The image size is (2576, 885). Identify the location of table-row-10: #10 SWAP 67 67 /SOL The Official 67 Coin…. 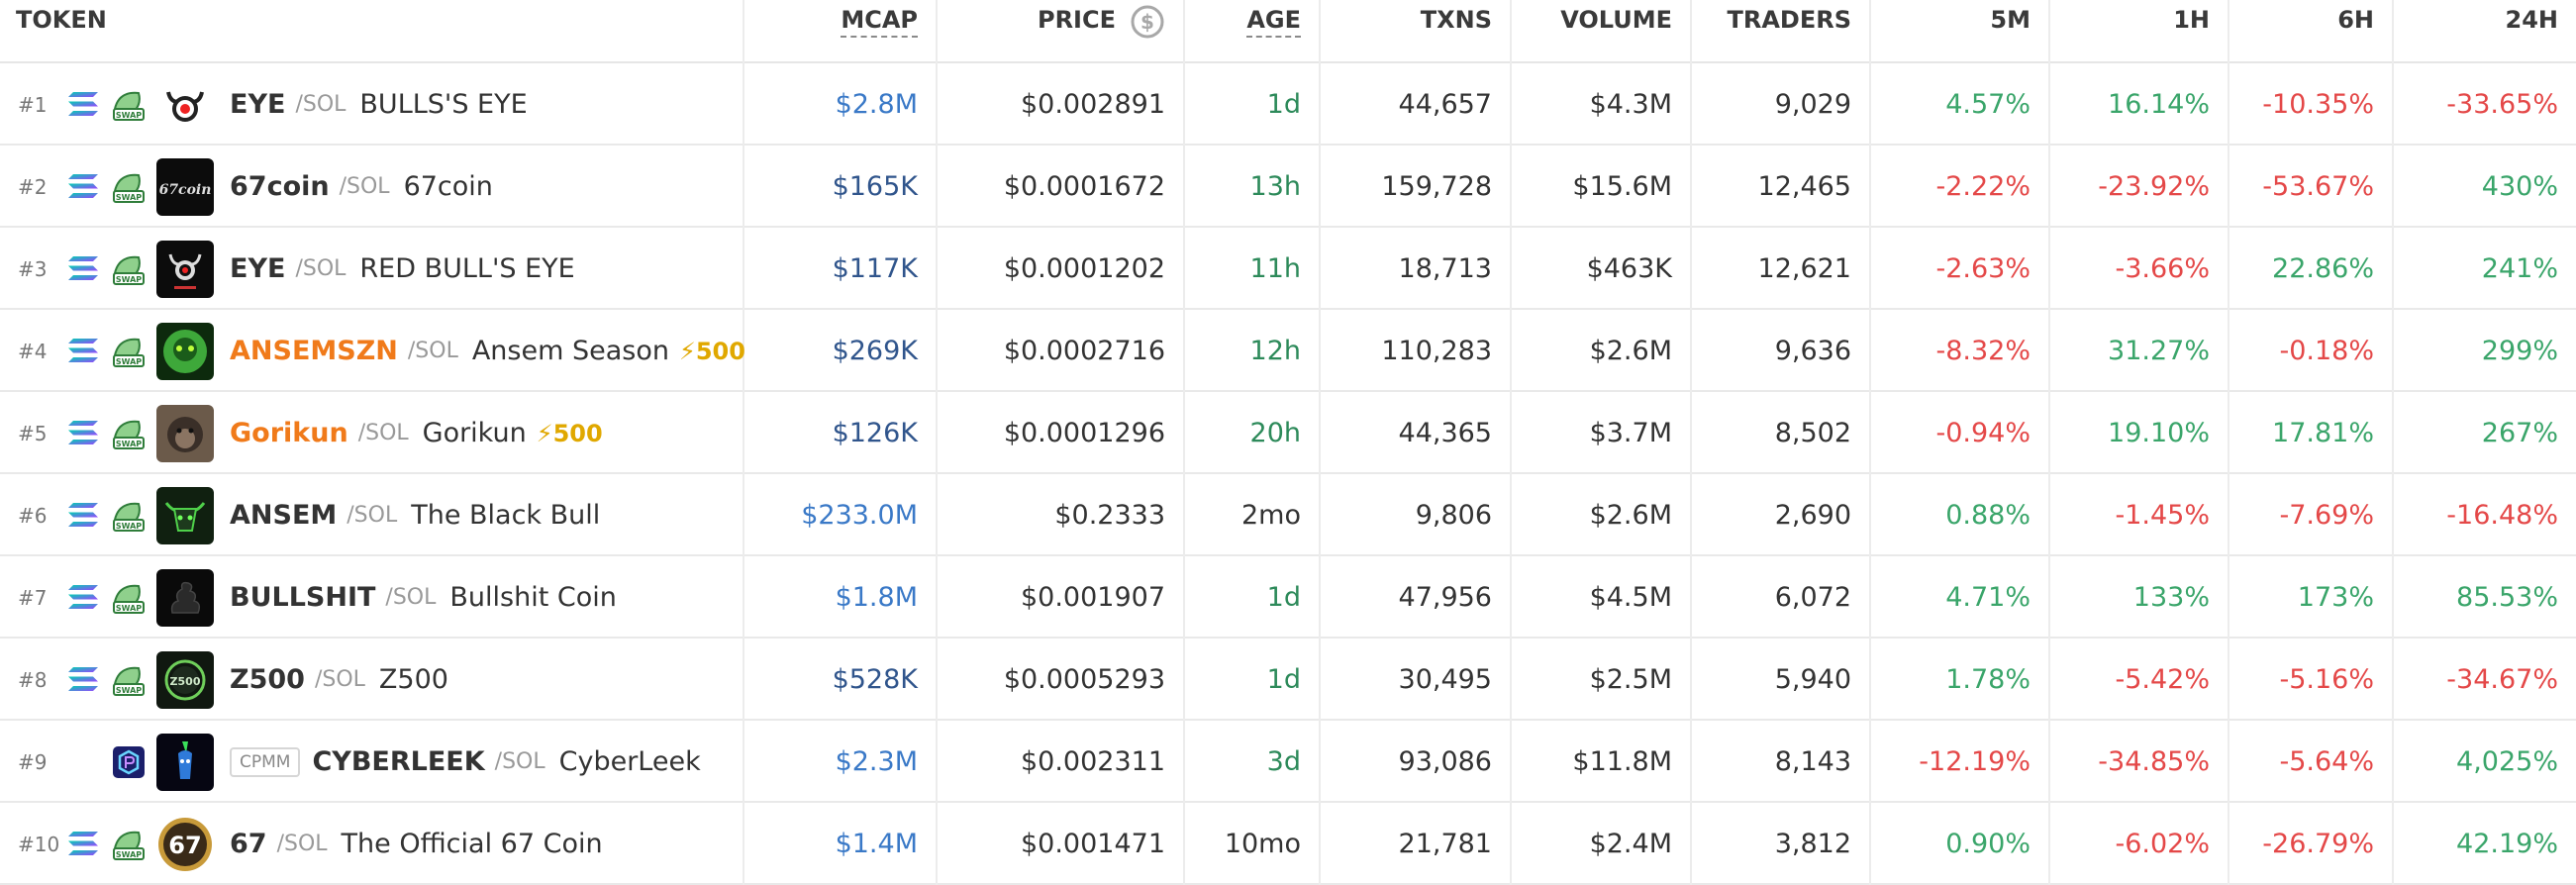
(1288, 844).